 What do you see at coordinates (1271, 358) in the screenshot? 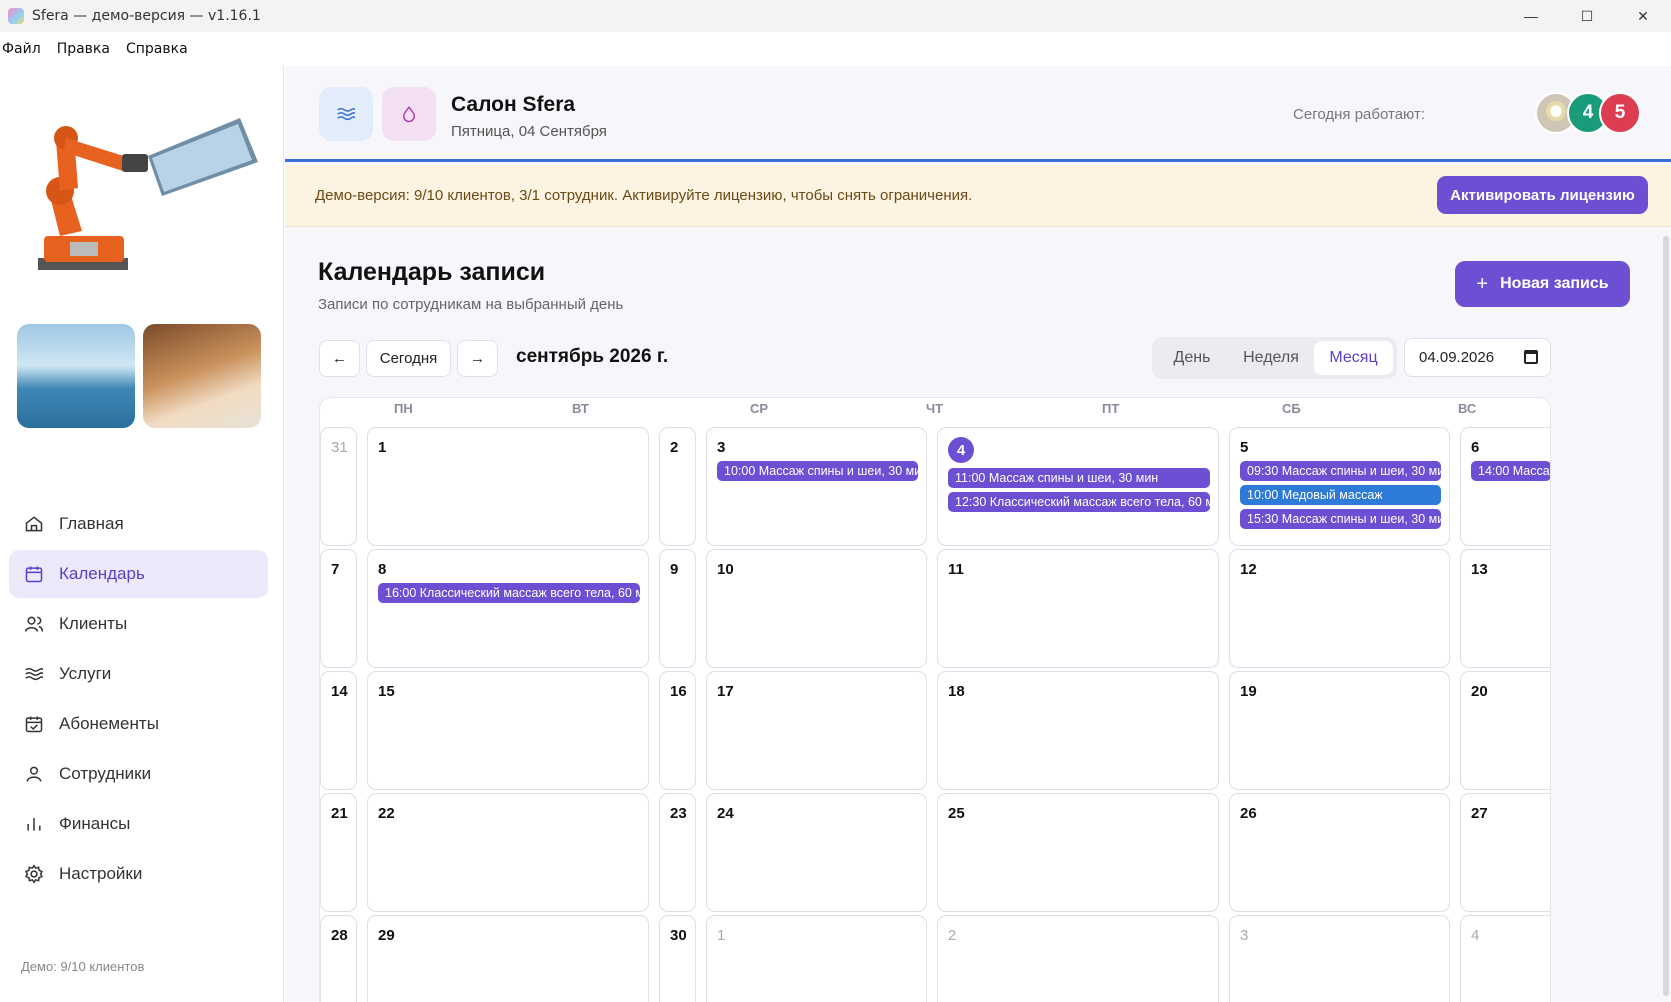
I see `view-week-tab: Неделя` at bounding box center [1271, 358].